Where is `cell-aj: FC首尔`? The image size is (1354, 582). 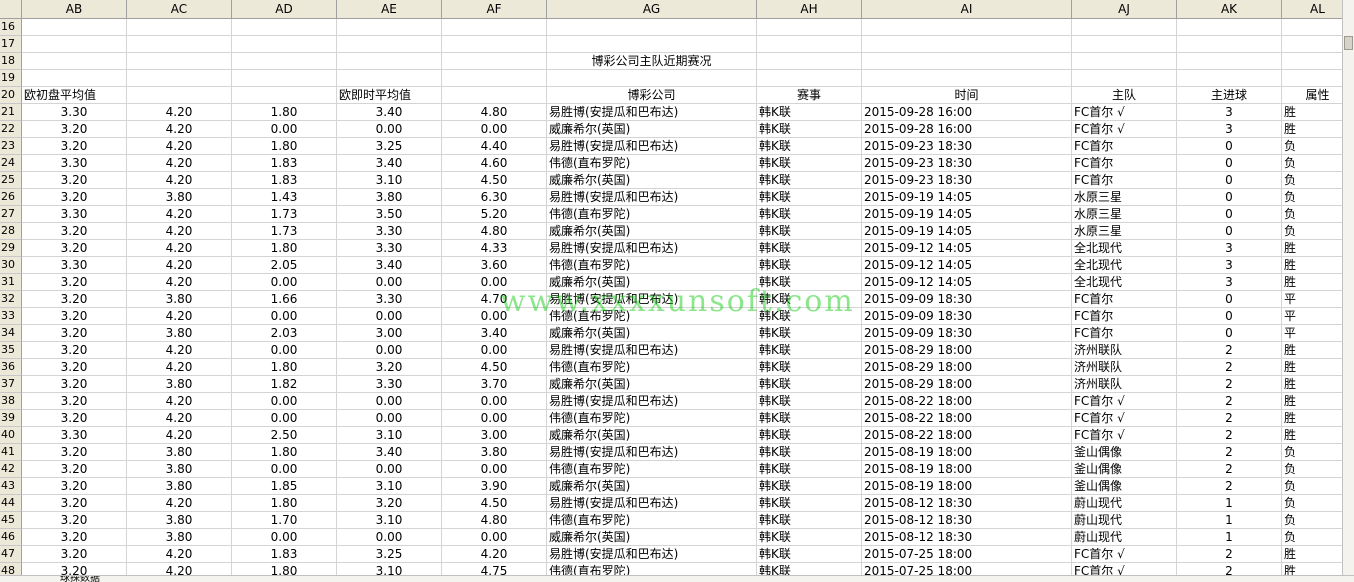
cell-aj: FC首尔 is located at coordinates (1124, 333).